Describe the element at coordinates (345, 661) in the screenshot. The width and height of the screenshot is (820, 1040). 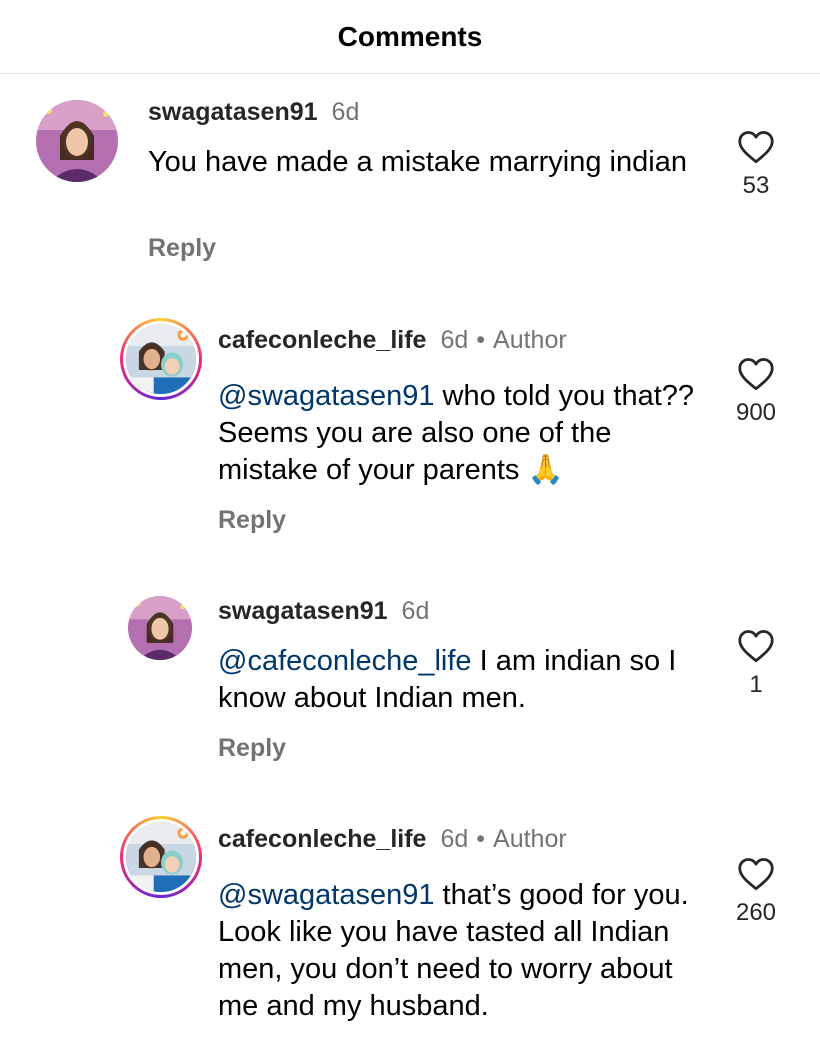
I see `mention-link: @cafeconleche_life` at that location.